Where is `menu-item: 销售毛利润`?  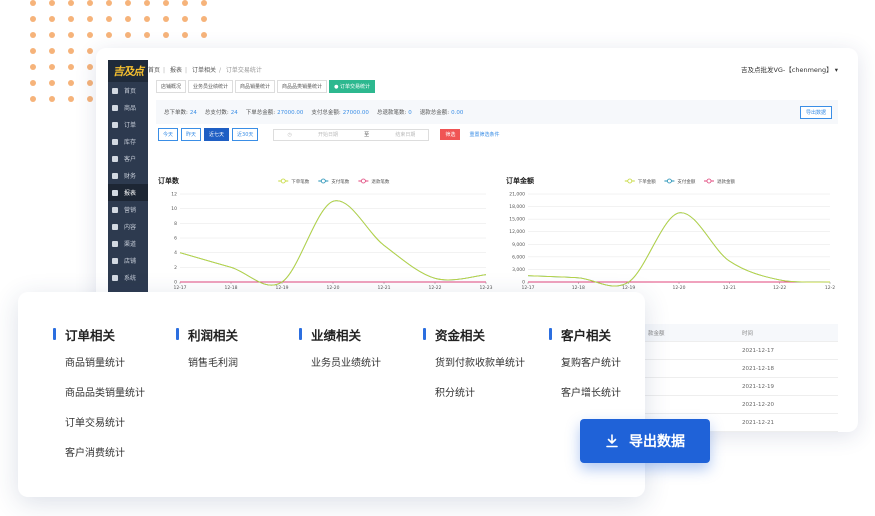
menu-item: 销售毛利润 is located at coordinates (207, 364).